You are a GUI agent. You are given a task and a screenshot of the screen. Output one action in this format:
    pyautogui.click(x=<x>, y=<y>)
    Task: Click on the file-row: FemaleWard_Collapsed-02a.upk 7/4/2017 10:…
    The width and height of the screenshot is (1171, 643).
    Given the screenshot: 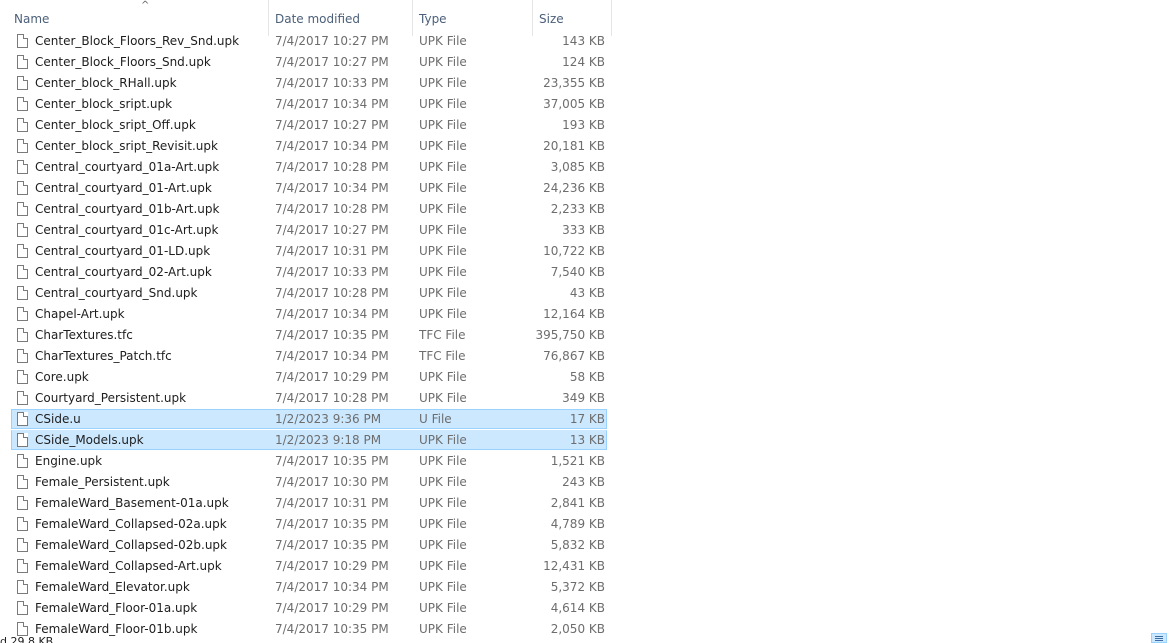 What is the action you would take?
    pyautogui.click(x=585, y=524)
    